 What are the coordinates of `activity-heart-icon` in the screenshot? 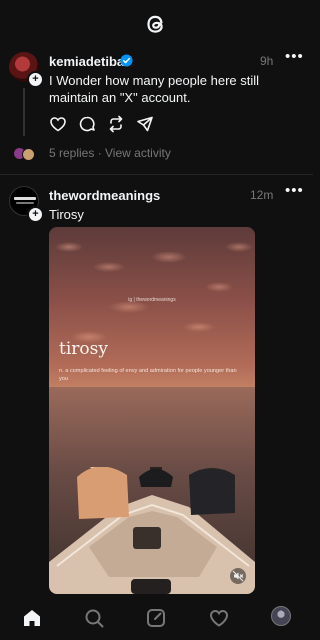 It's located at (219, 618).